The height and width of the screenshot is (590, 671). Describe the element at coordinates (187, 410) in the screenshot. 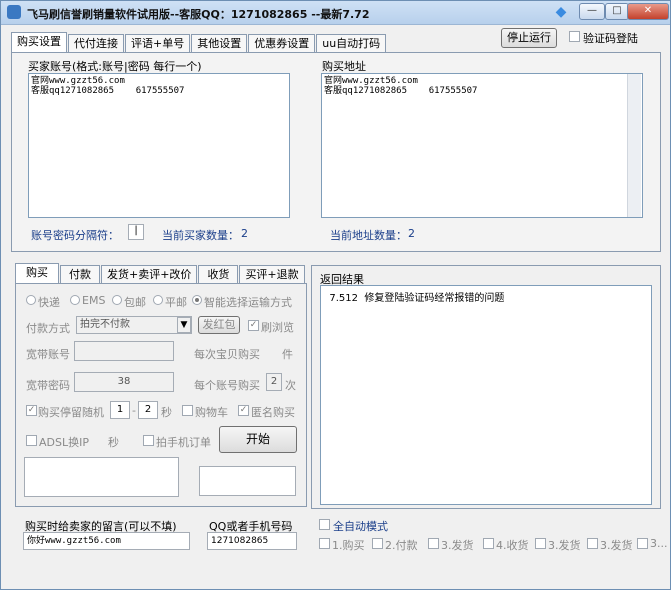

I see `cart-checkbox` at that location.